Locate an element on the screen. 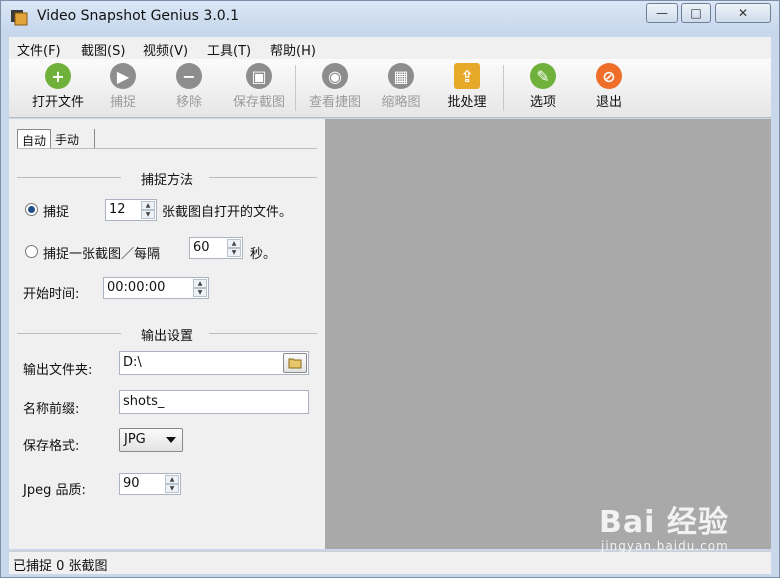  open-file-button: + 打开文件 is located at coordinates (58, 86).